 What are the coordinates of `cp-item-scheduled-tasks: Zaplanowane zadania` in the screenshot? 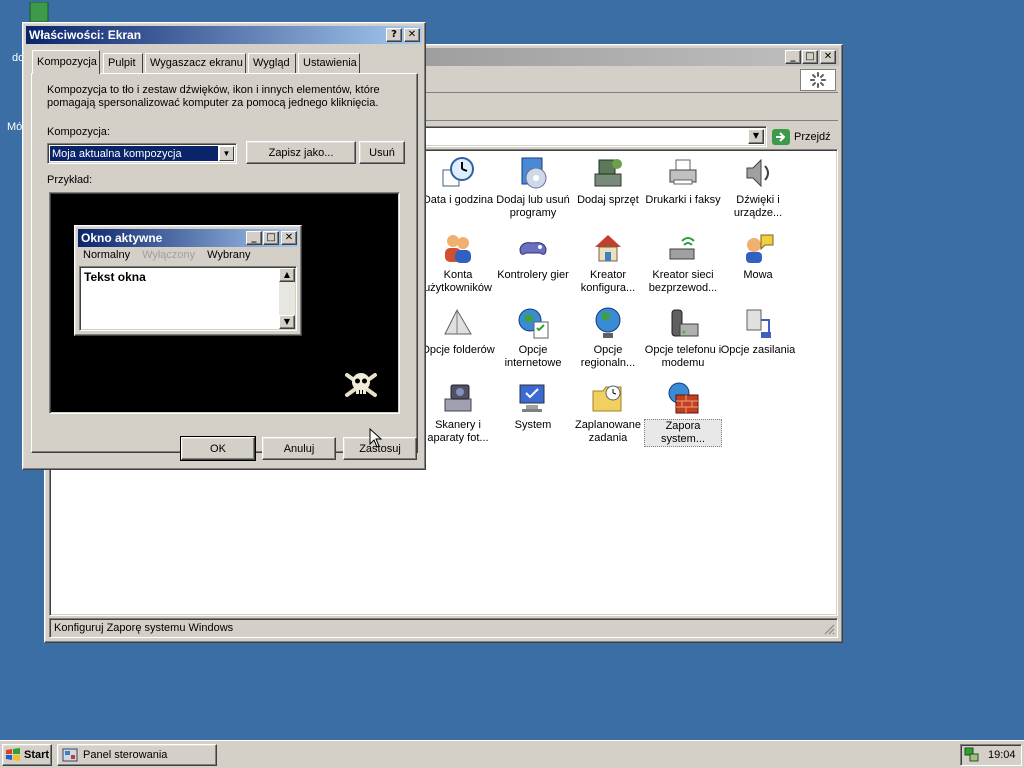 It's located at (608, 413).